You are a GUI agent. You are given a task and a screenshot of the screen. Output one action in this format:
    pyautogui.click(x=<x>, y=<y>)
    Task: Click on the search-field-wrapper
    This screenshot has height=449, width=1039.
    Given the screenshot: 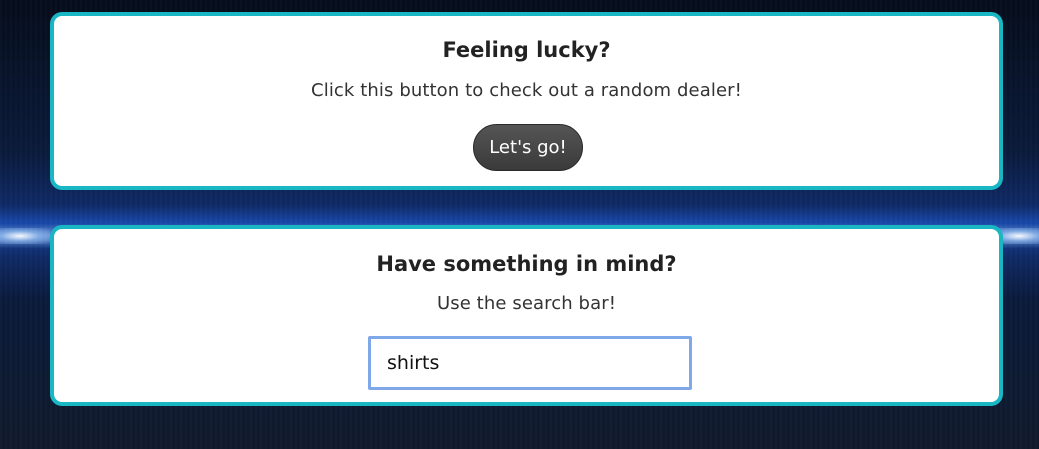 What is the action you would take?
    pyautogui.click(x=530, y=363)
    